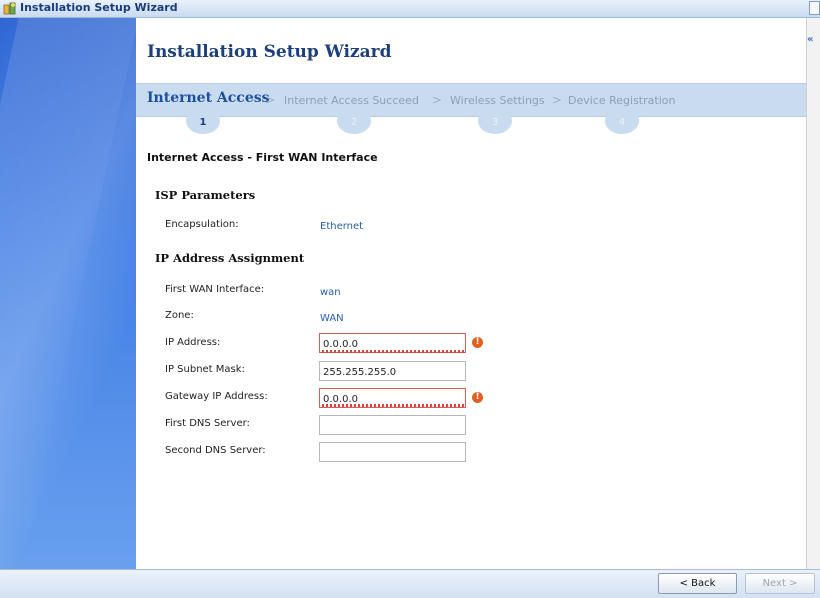 Image resolution: width=820 pixels, height=598 pixels. I want to click on encapsulation-label: Encapsulation:, so click(202, 224).